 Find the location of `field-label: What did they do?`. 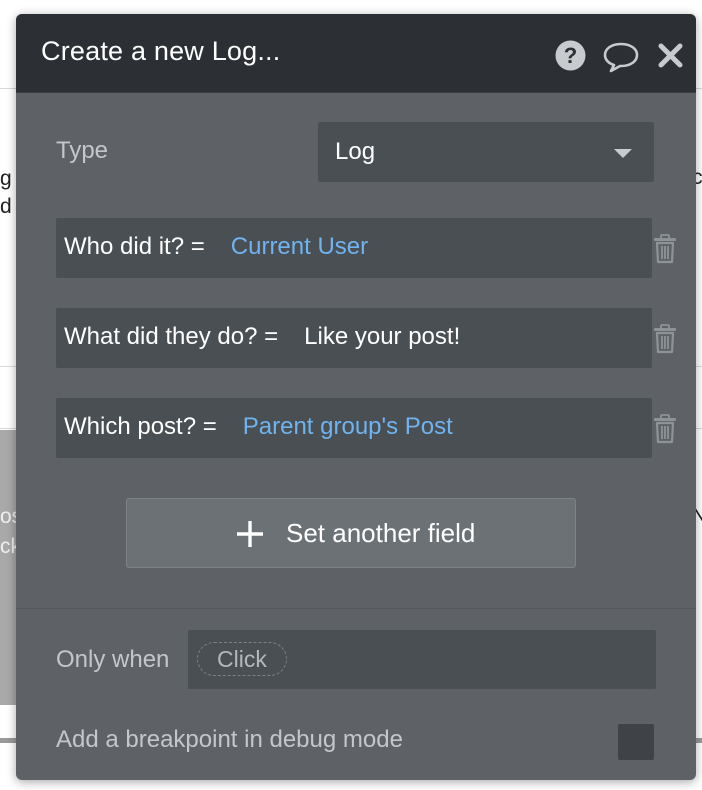

field-label: What did they do? is located at coordinates (164, 336).